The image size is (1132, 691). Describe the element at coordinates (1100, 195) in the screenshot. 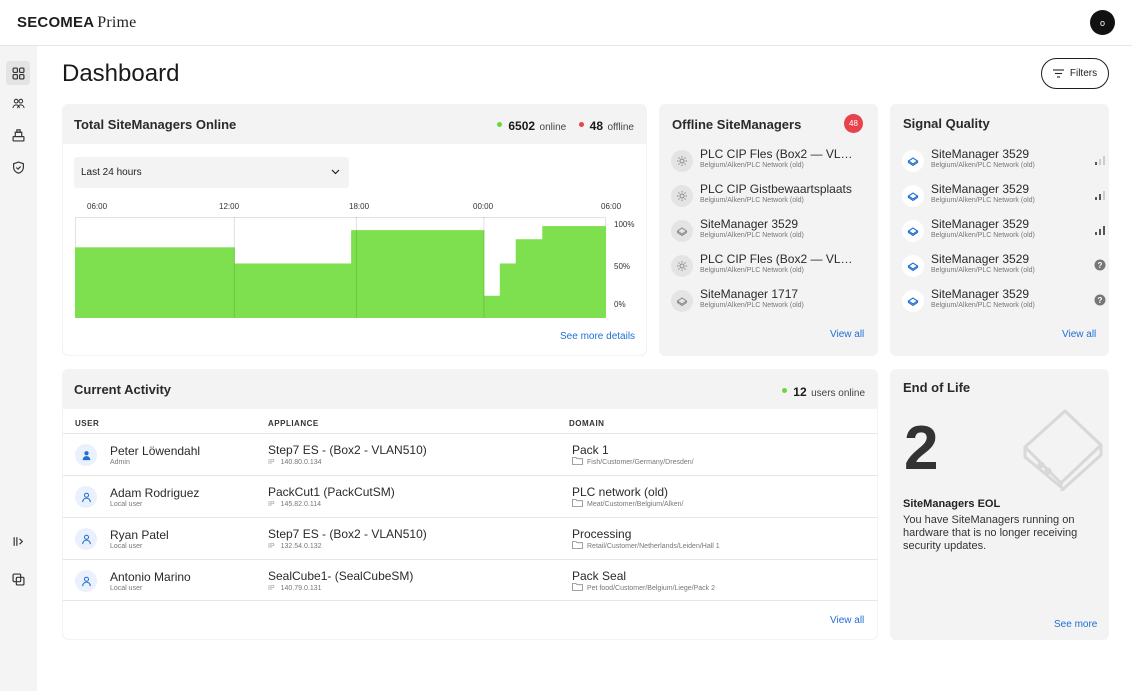

I see `signal-medium-icon` at that location.